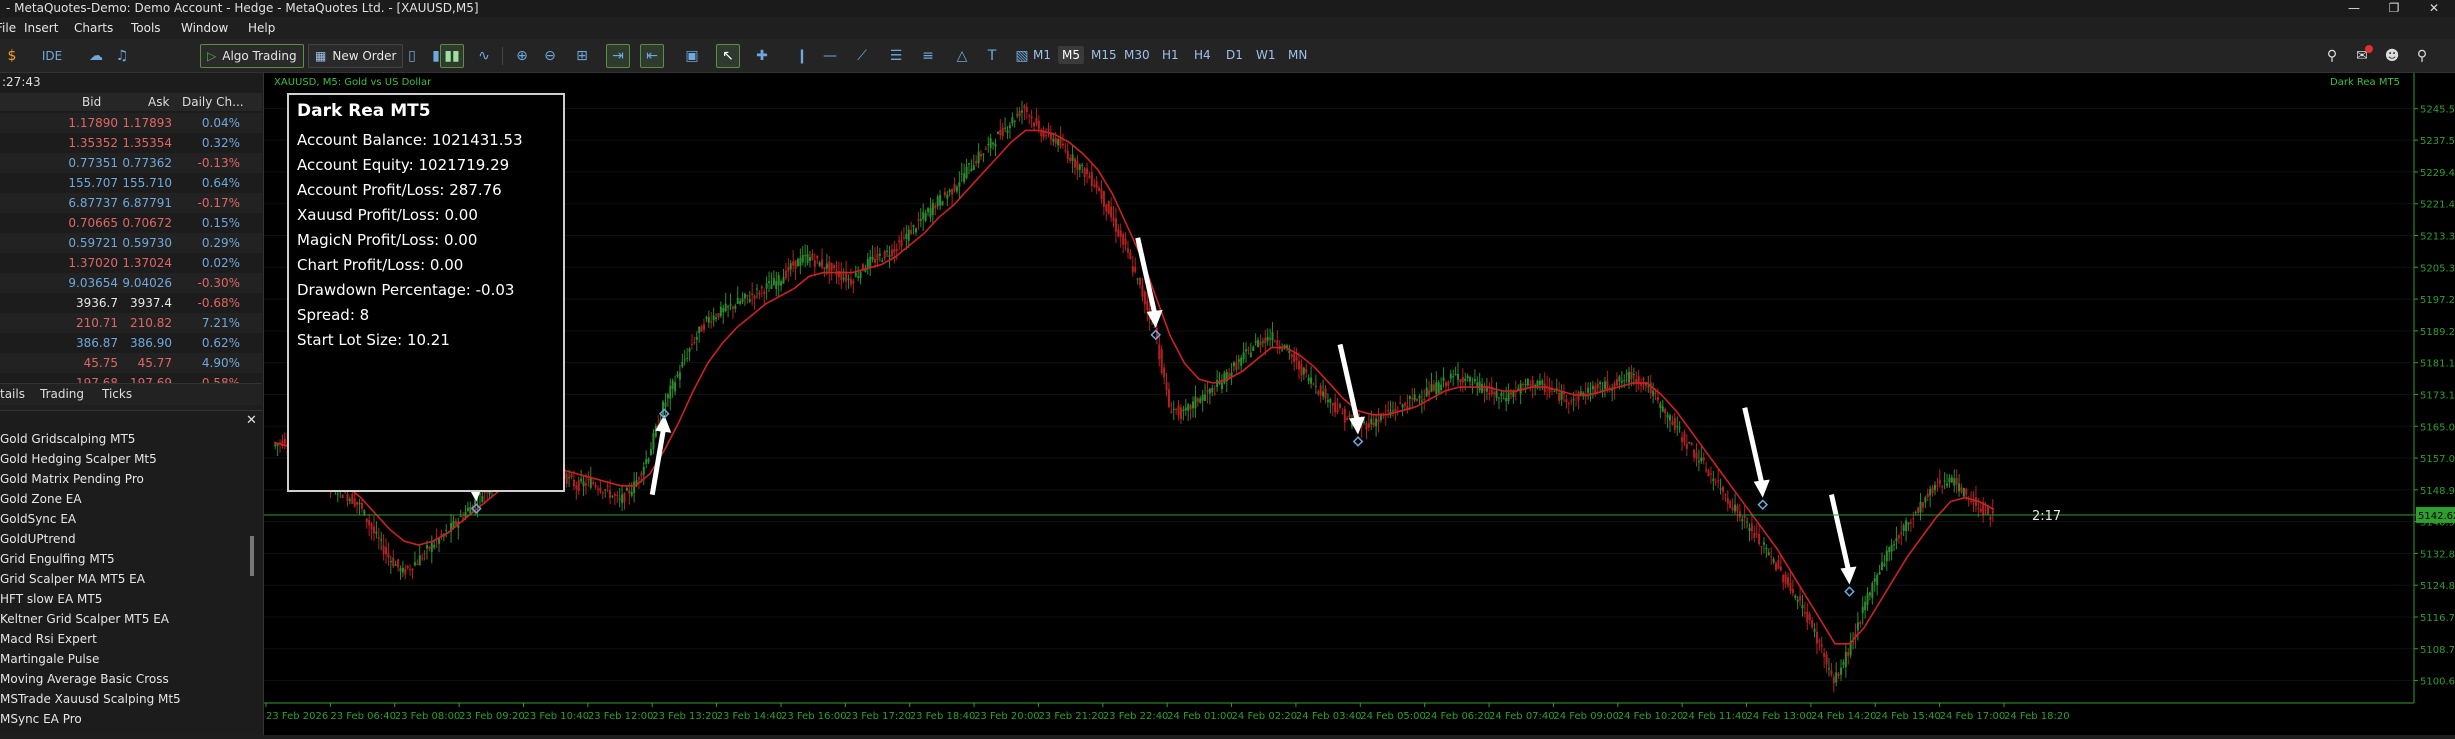 Image resolution: width=2455 pixels, height=739 pixels. What do you see at coordinates (2354, 8) in the screenshot?
I see `minimize-icon: —` at bounding box center [2354, 8].